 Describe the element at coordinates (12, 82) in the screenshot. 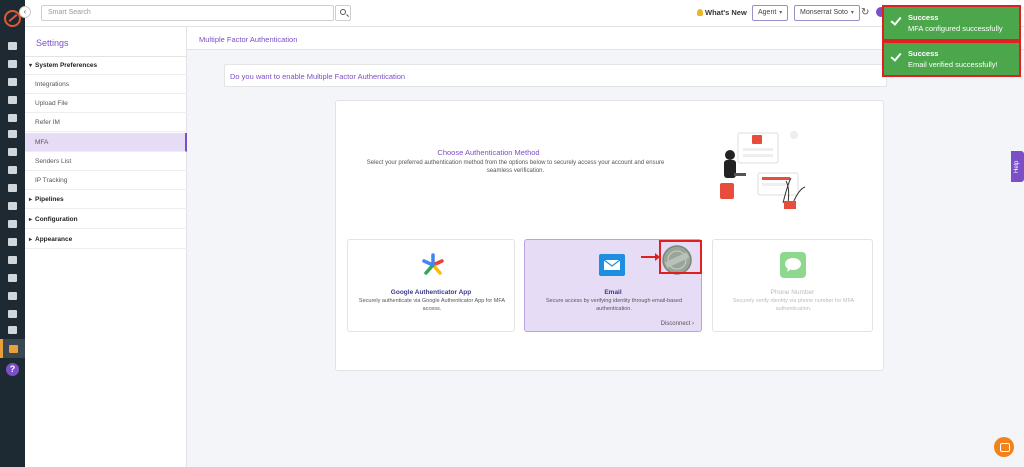

I see `documents-icon` at that location.